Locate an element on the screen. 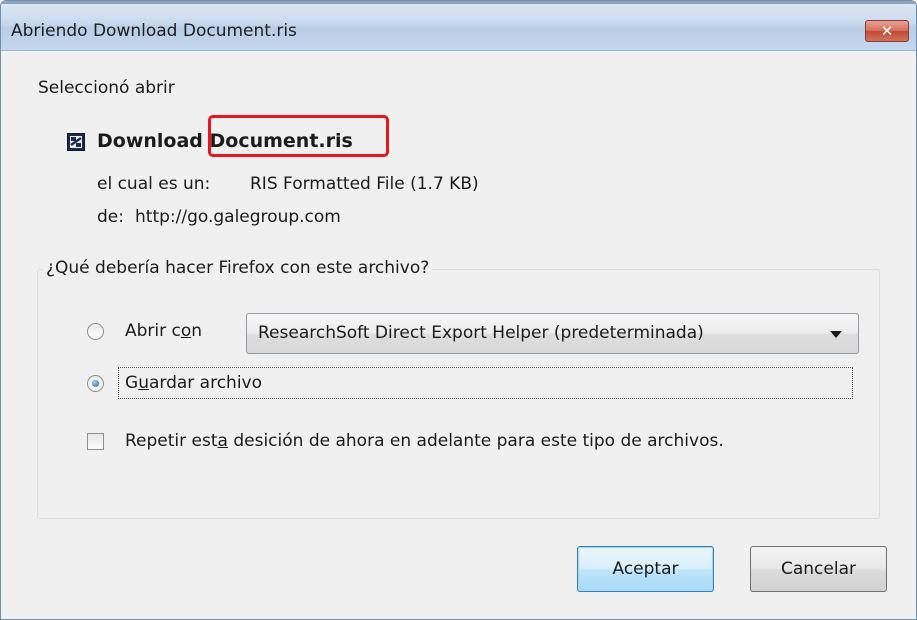  file-type-label: el cual es un: is located at coordinates (154, 184).